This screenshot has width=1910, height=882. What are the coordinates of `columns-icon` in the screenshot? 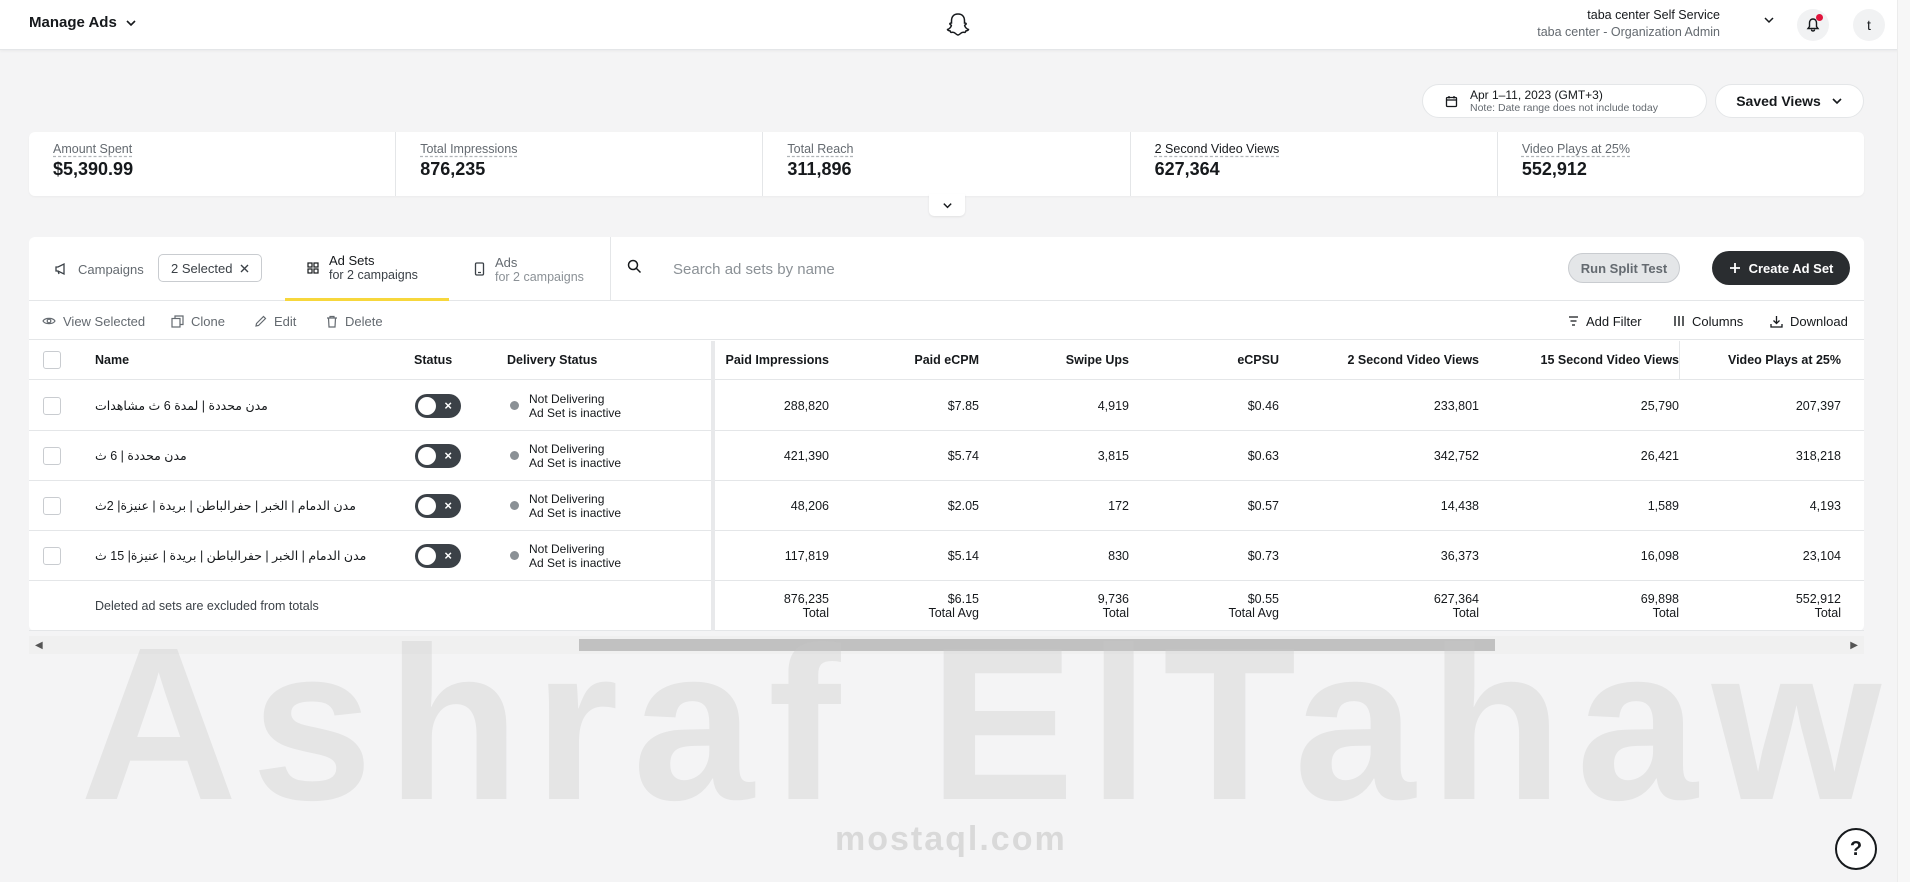 It's located at (1679, 321).